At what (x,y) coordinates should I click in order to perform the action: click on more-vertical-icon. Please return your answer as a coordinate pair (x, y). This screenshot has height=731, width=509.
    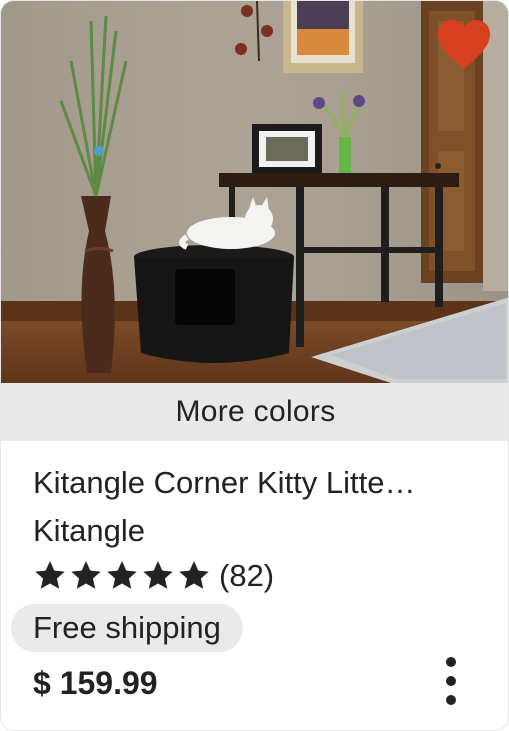
    Looking at the image, I should click on (451, 681).